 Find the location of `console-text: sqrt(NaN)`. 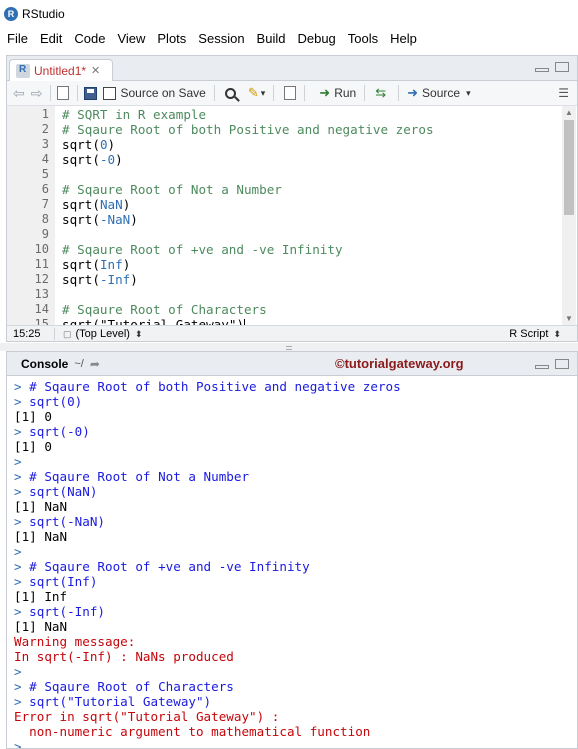

console-text: sqrt(NaN) is located at coordinates (63, 491).